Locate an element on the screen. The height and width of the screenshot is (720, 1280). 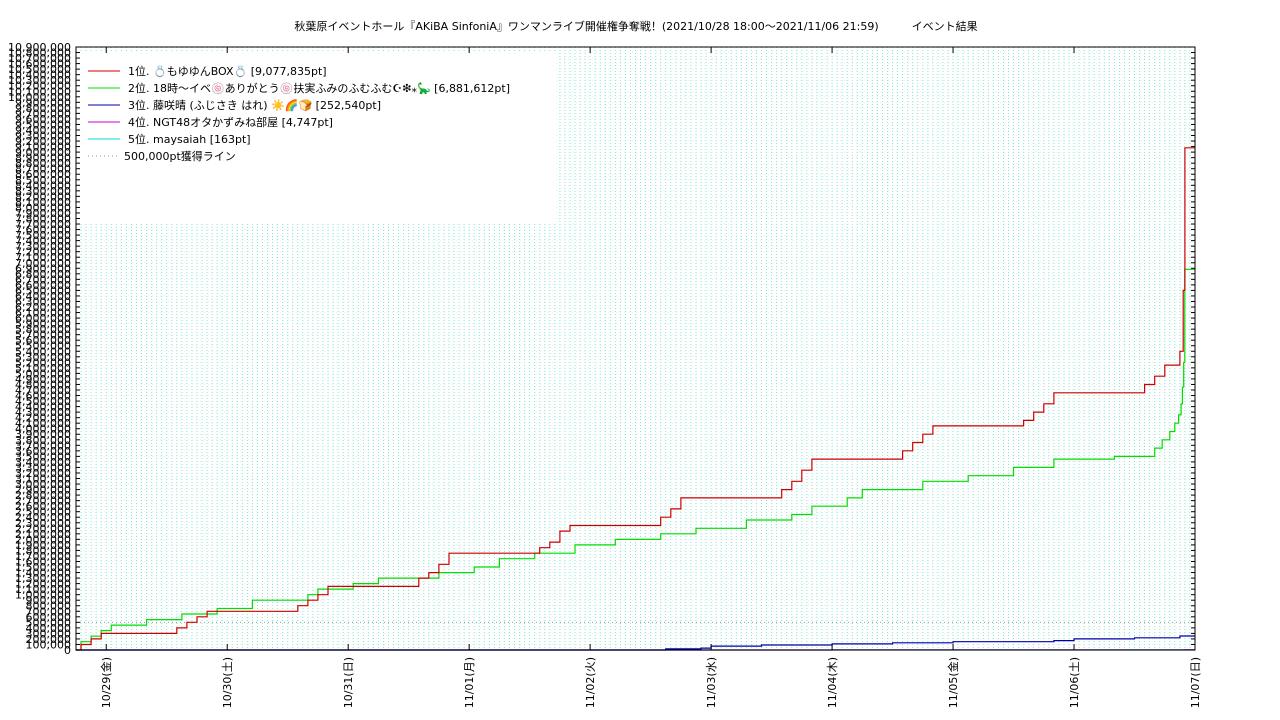
x-tick-label: 11/06(土) is located at coordinates (1074, 682).